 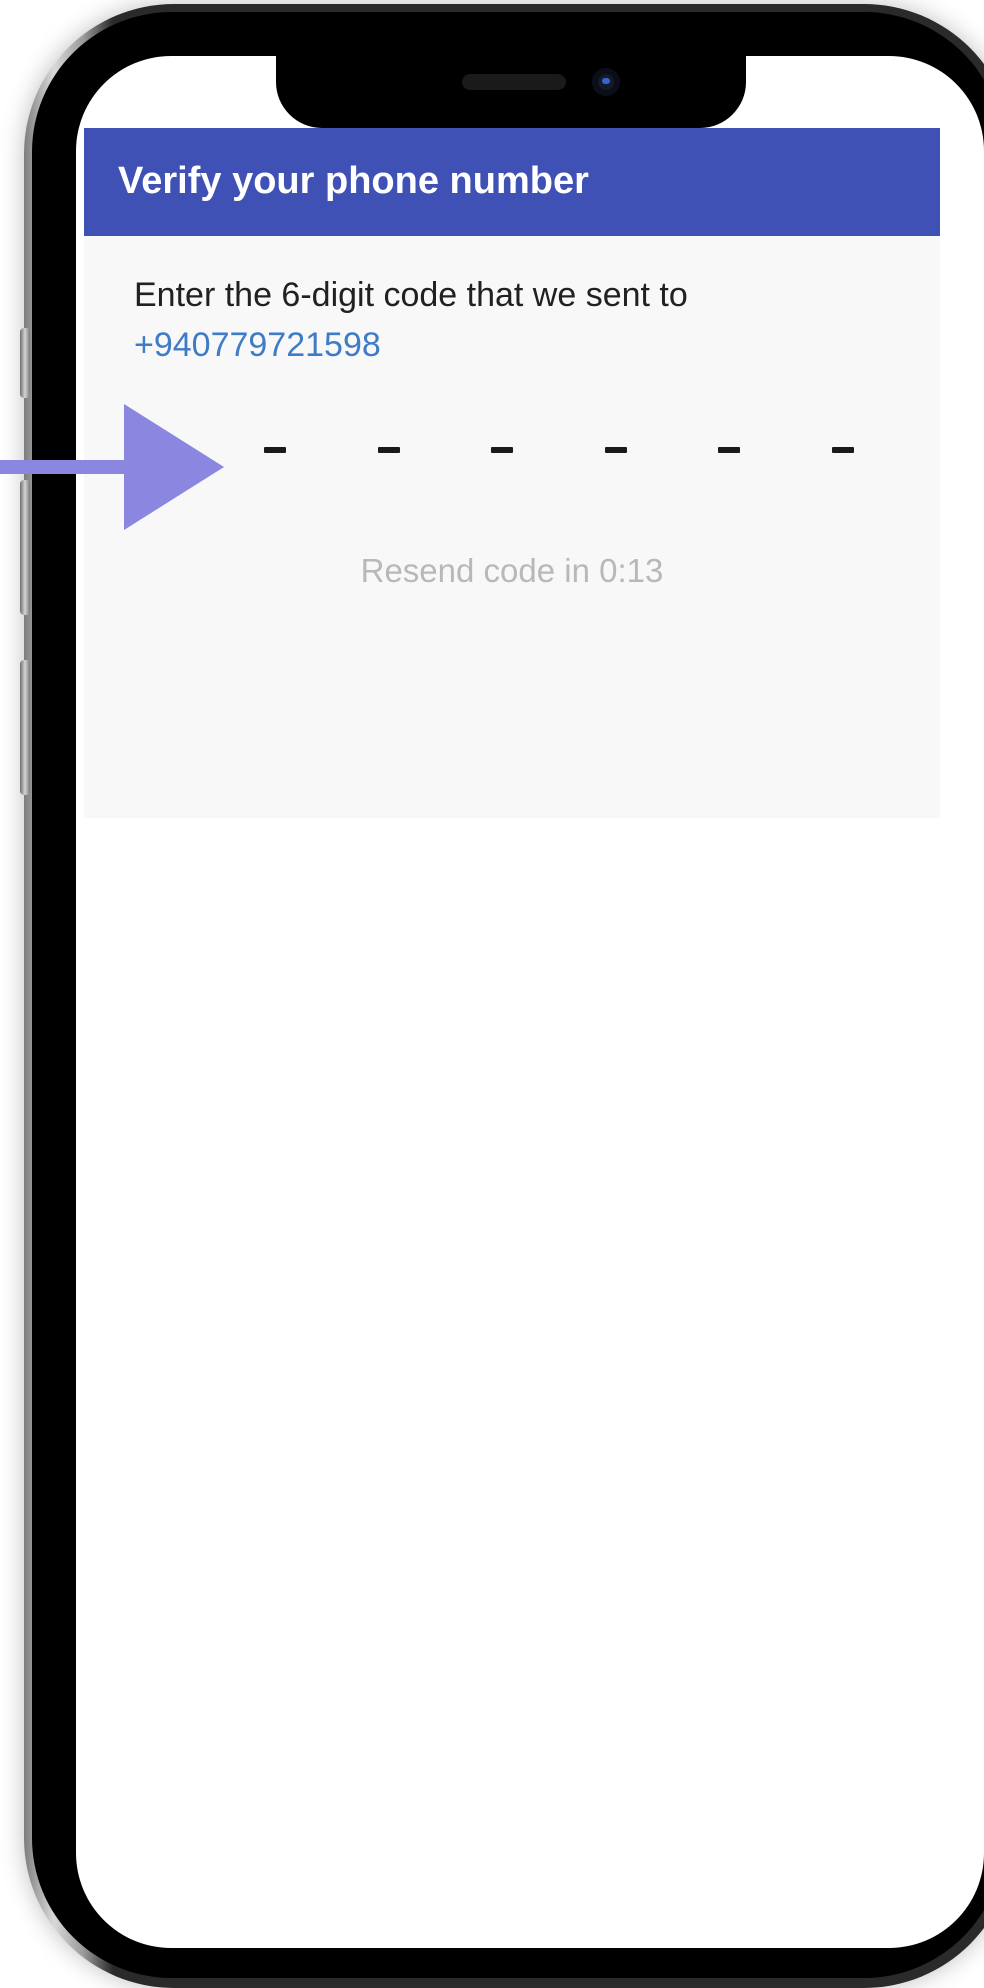 What do you see at coordinates (25, 727) in the screenshot?
I see `volume-down-button` at bounding box center [25, 727].